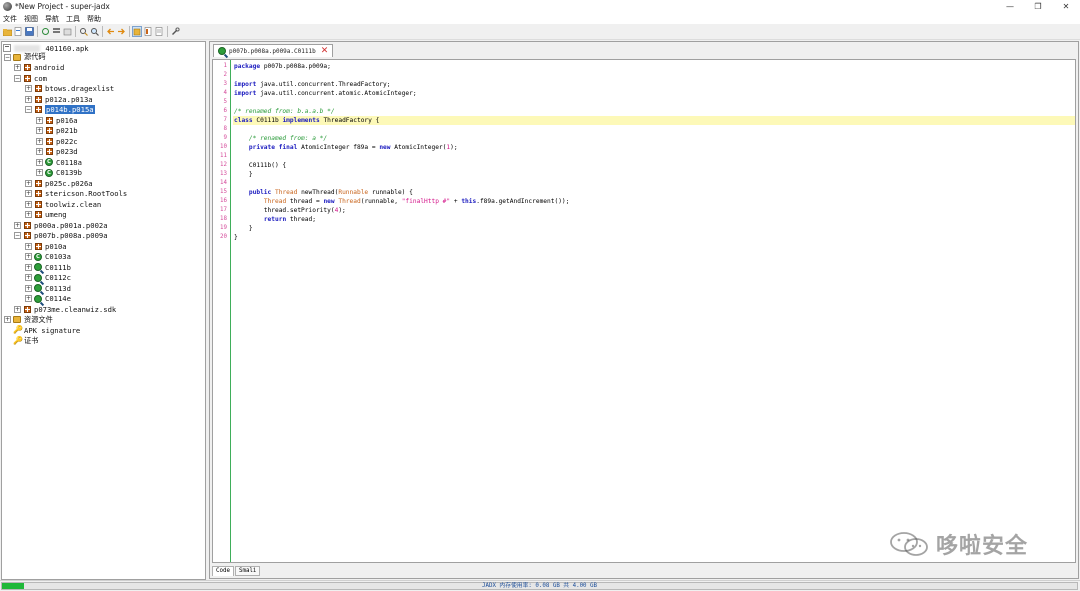 This screenshot has height=591, width=1080. Describe the element at coordinates (18, 31) in the screenshot. I see `add-file-icon` at that location.